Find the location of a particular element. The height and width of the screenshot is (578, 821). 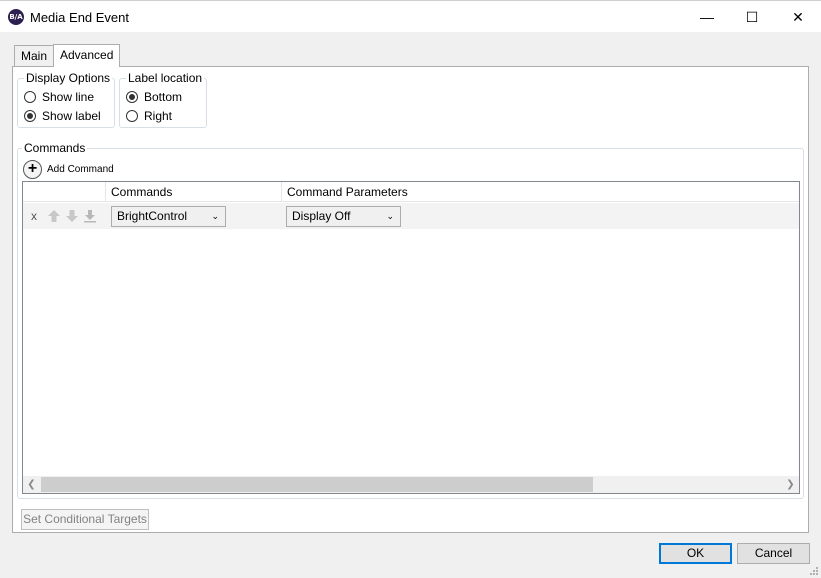

add-command-button: + is located at coordinates (32, 169).